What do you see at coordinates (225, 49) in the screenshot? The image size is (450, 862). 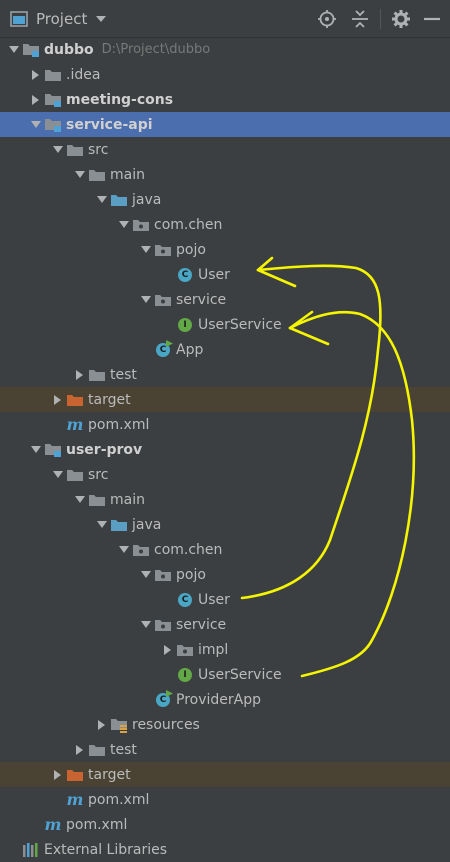 I see `tree-row: dubbo D:\Project\dubbo` at bounding box center [225, 49].